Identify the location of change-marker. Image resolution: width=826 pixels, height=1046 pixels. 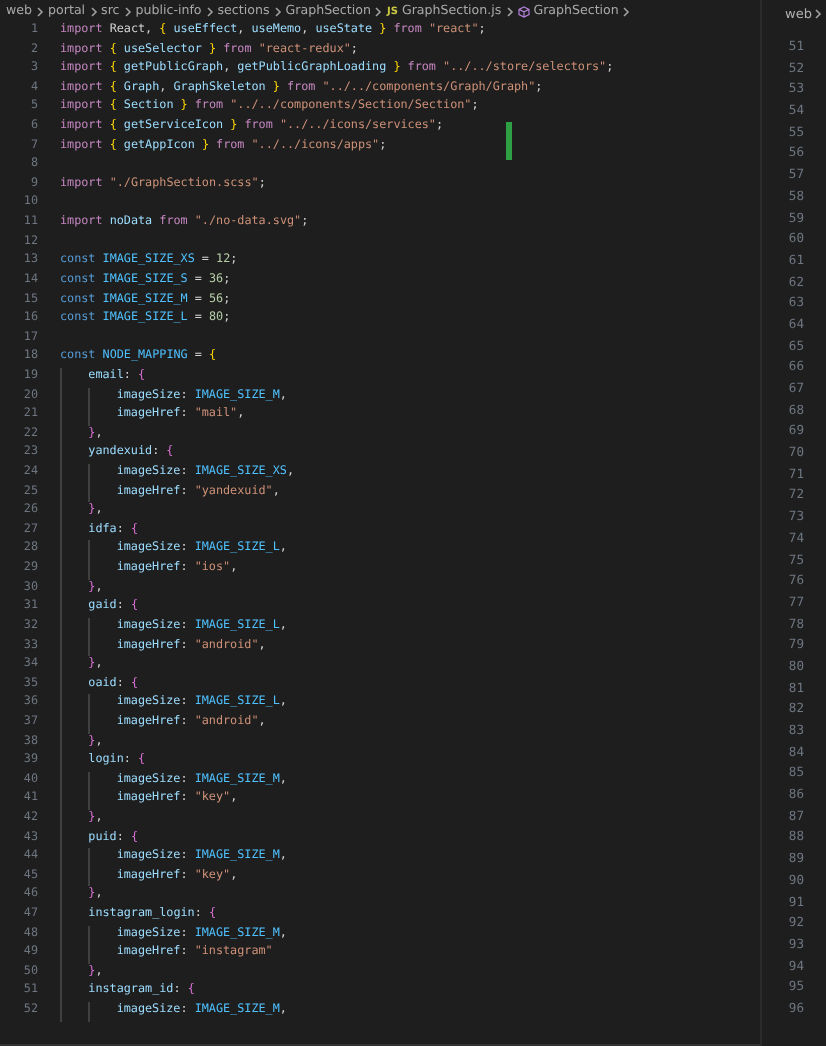
(509, 141).